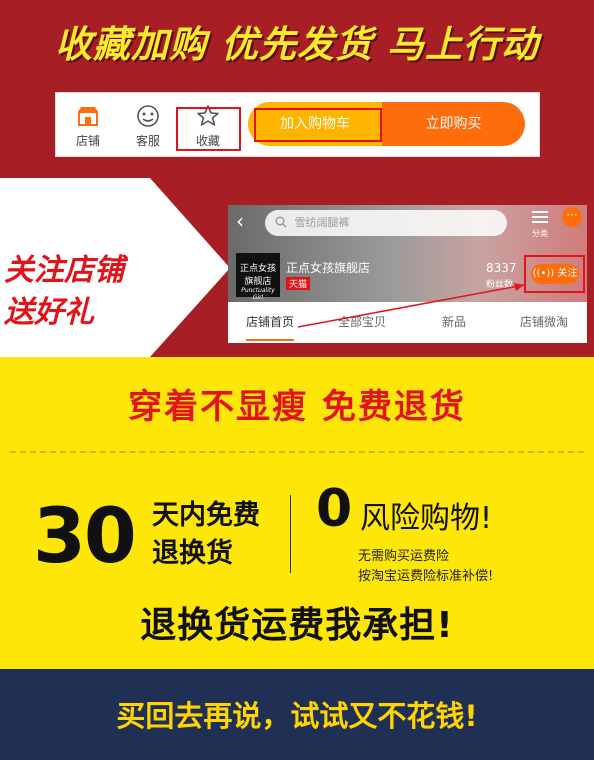 The image size is (594, 760). Describe the element at coordinates (297, 407) in the screenshot. I see `free-return-headline: 穿着不显瘦 免费退货` at that location.